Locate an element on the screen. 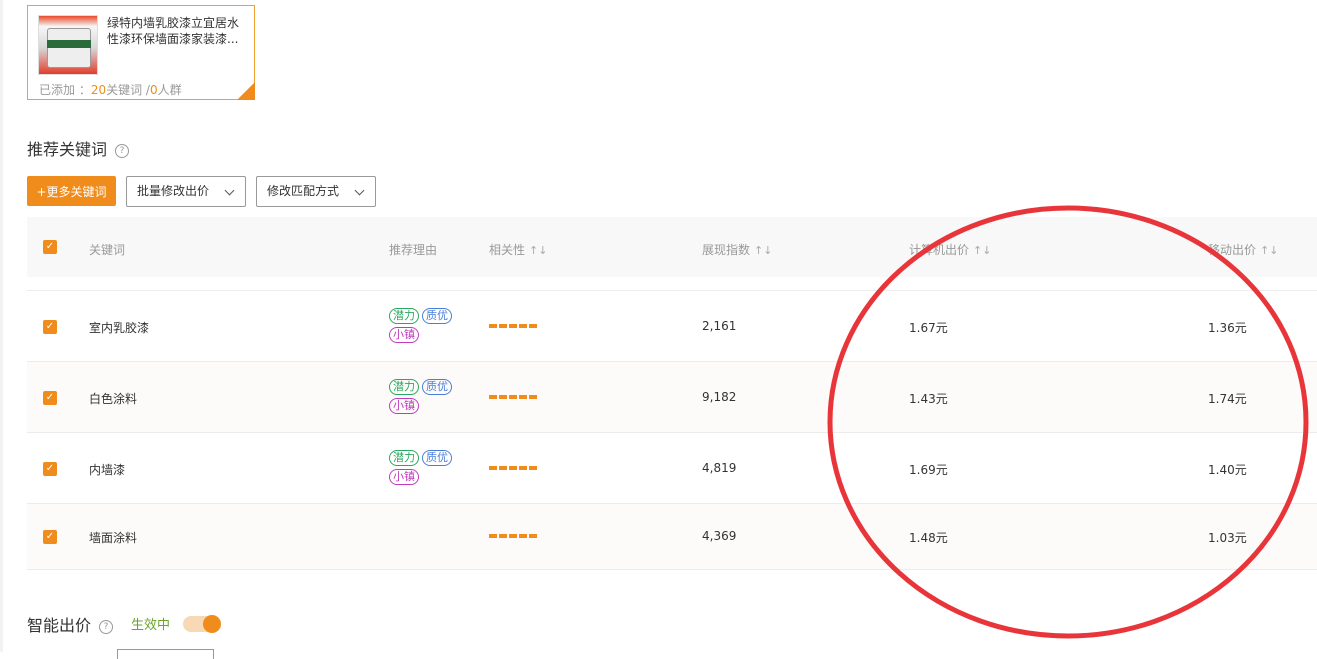 The height and width of the screenshot is (659, 1317). header-mobile-bid-label: 移动出价 is located at coordinates (1232, 250).